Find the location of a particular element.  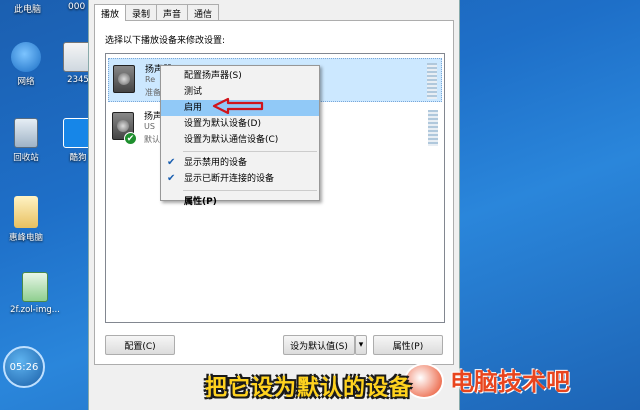

video-subtitle: 把它设为默认的设备 is located at coordinates (309, 388).